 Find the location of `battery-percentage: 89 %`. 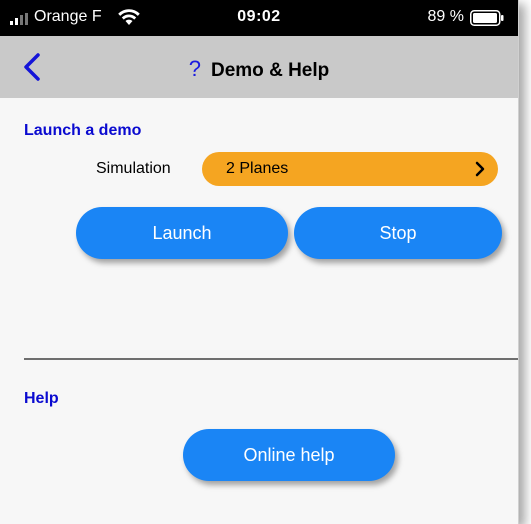

battery-percentage: 89 % is located at coordinates (445, 16).